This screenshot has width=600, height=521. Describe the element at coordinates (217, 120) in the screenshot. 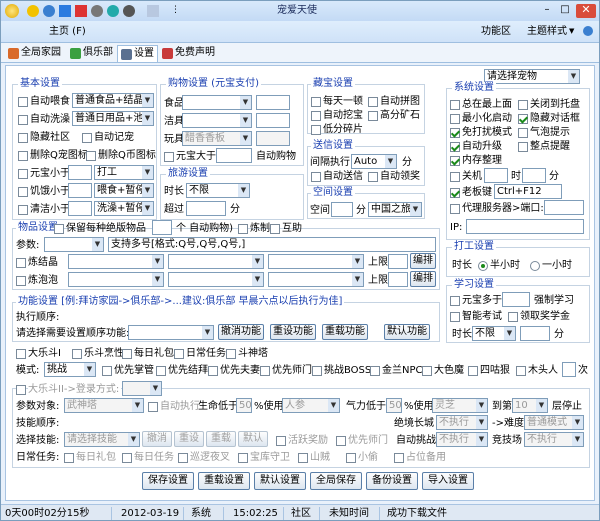

I see `shop-clean-select` at that location.